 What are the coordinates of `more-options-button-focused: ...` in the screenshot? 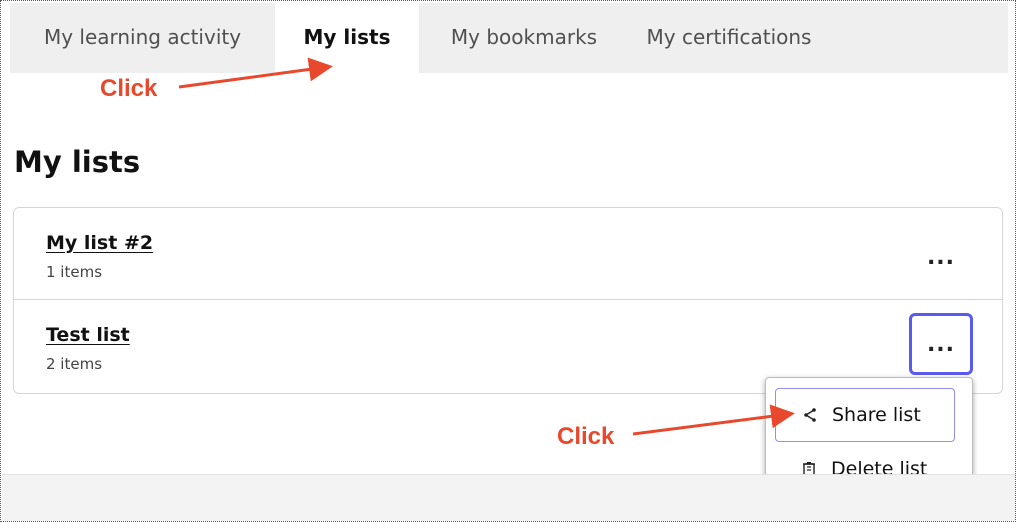 It's located at (941, 344).